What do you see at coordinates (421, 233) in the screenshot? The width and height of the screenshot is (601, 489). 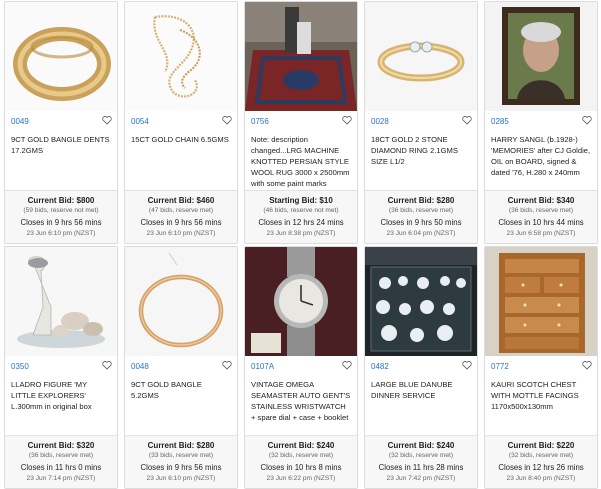 I see `closing-date: 23 Jun 6:04 pm (NZST)` at bounding box center [421, 233].